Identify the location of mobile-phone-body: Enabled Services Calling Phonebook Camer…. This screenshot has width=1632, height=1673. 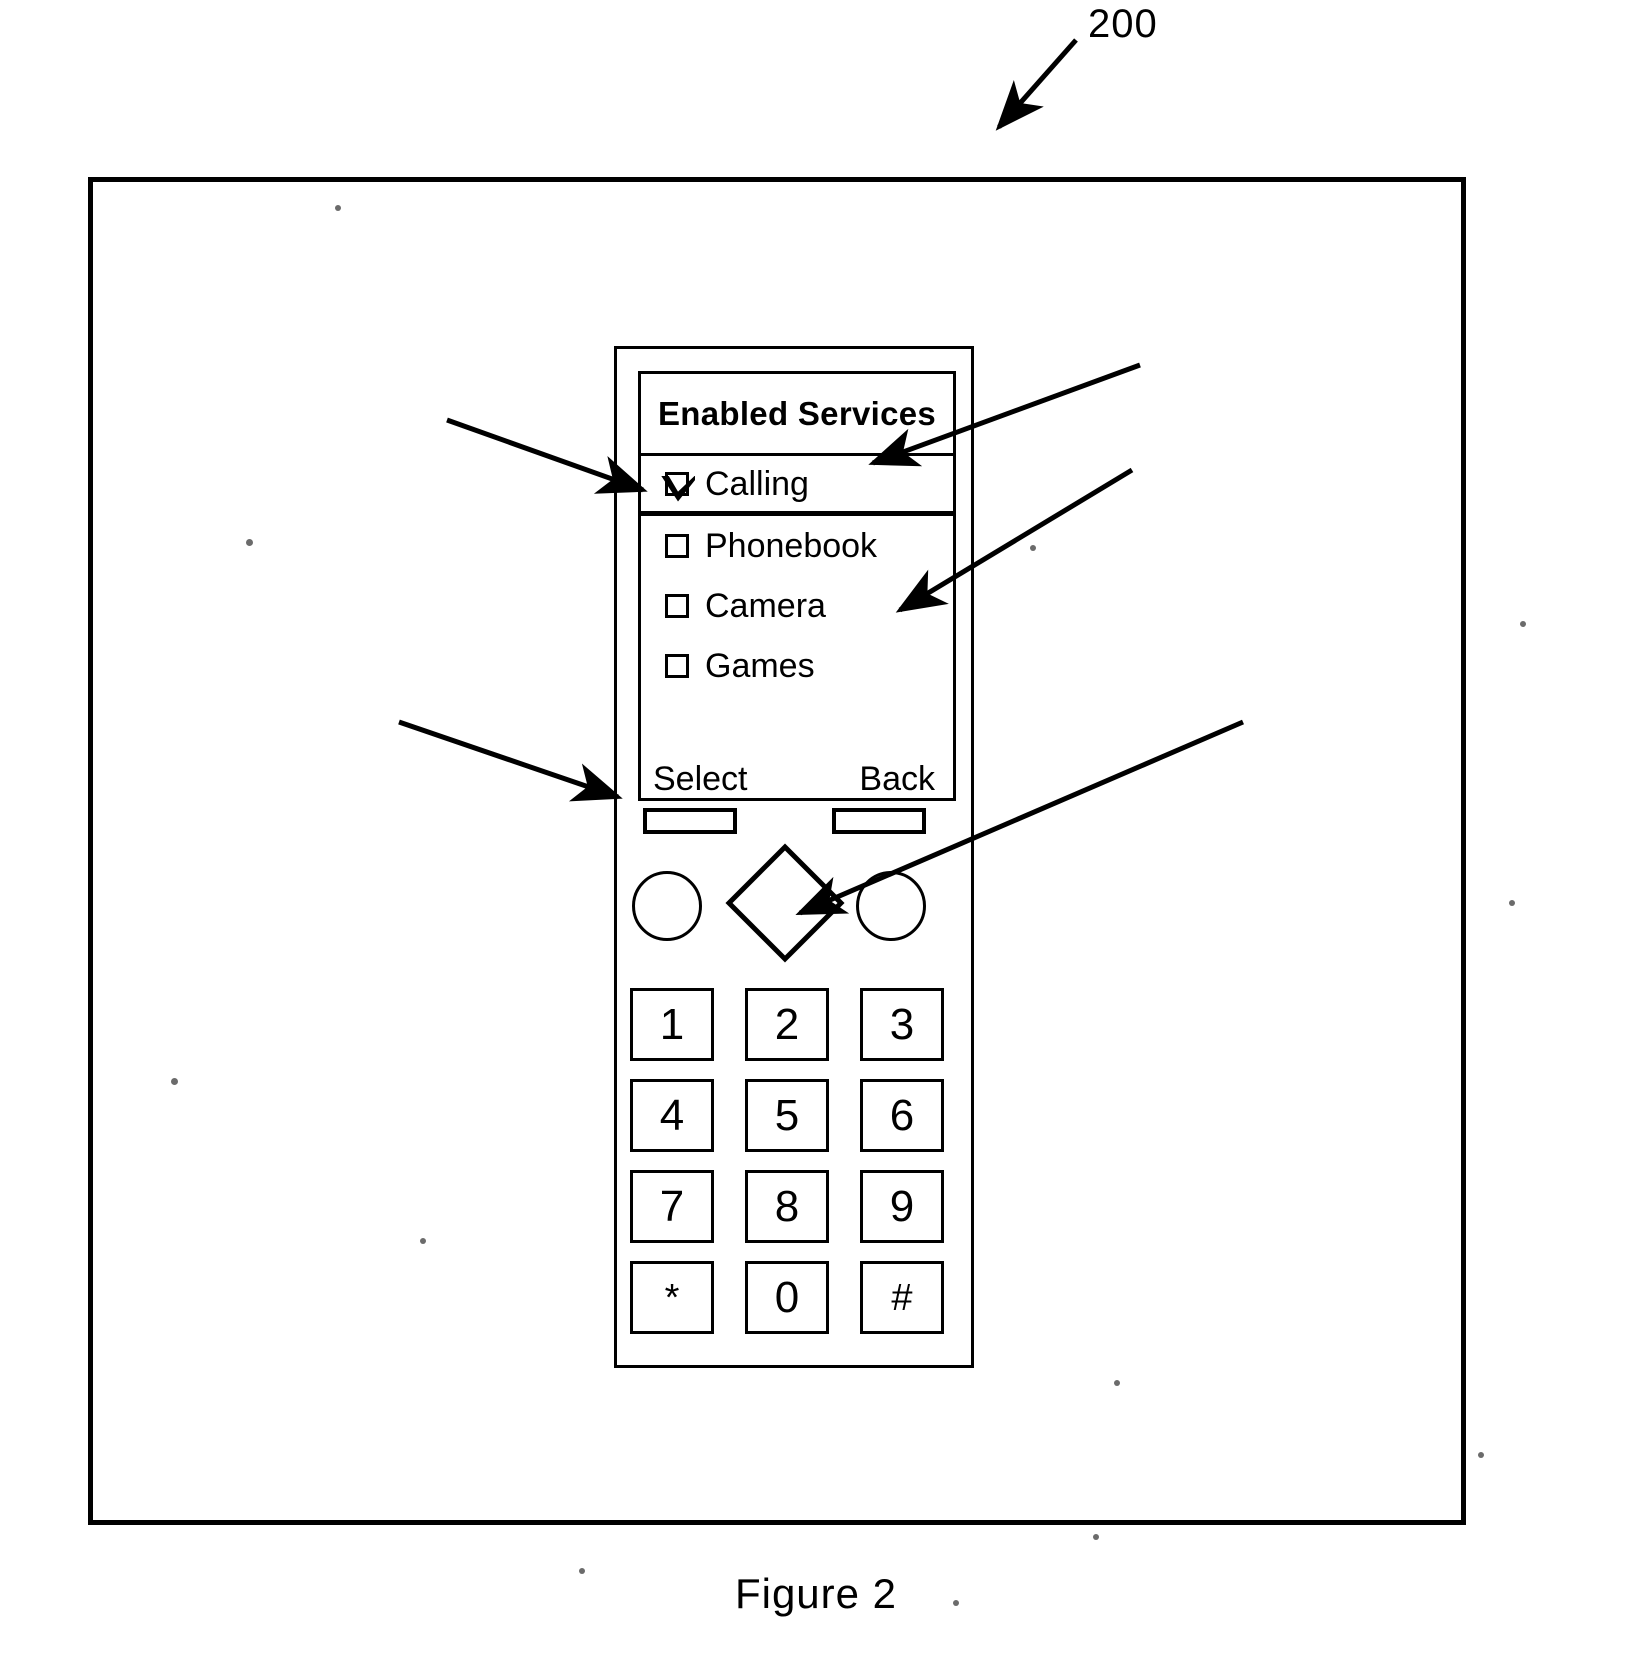
(794, 857).